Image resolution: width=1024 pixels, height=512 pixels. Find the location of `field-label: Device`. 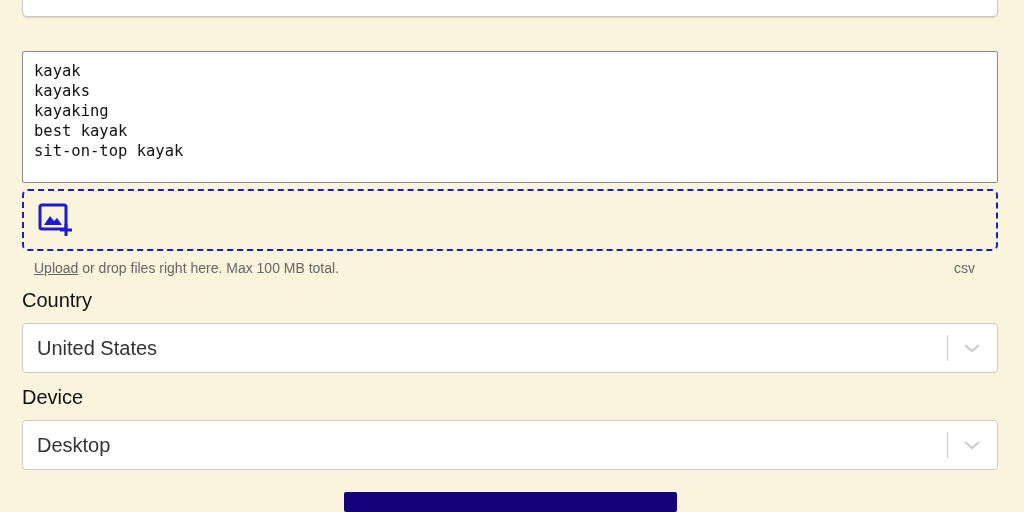

field-label: Device is located at coordinates (53, 397).